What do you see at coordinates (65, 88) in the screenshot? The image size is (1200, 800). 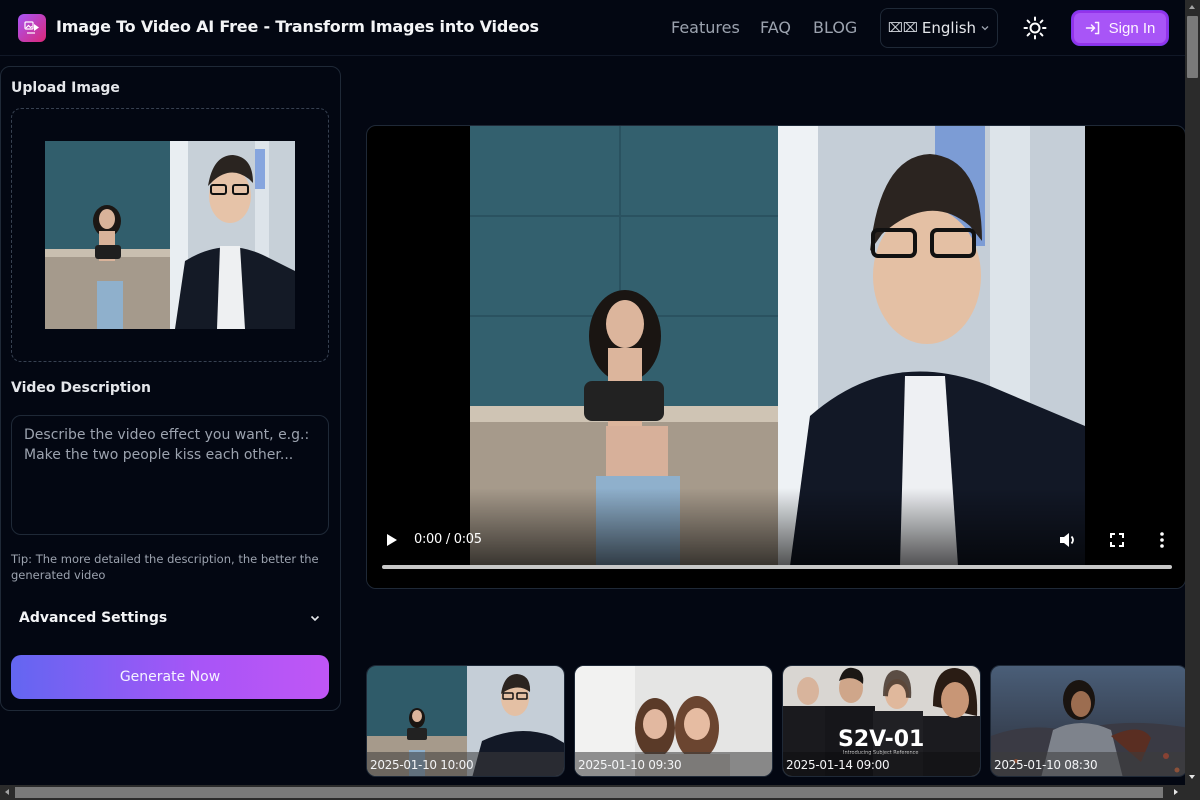 I see `upload-image-label: Upload Image` at bounding box center [65, 88].